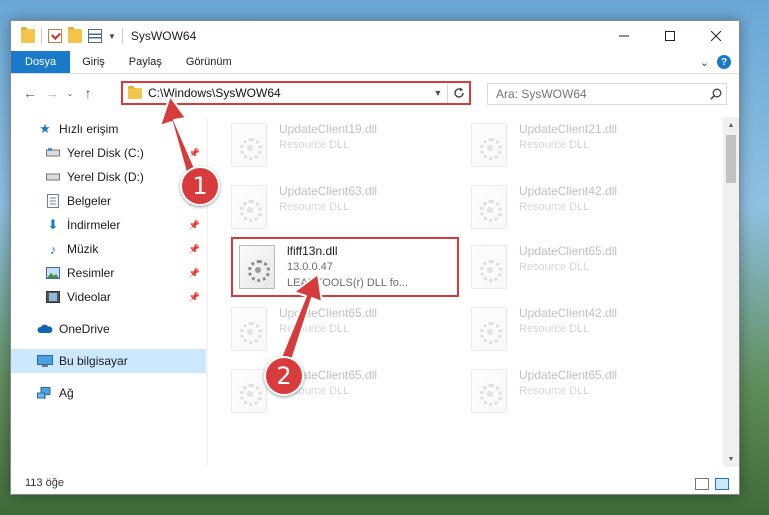 This screenshot has width=769, height=515. What do you see at coordinates (731, 292) in the screenshot?
I see `vertical-scrollbar: ▲ ▼` at bounding box center [731, 292].